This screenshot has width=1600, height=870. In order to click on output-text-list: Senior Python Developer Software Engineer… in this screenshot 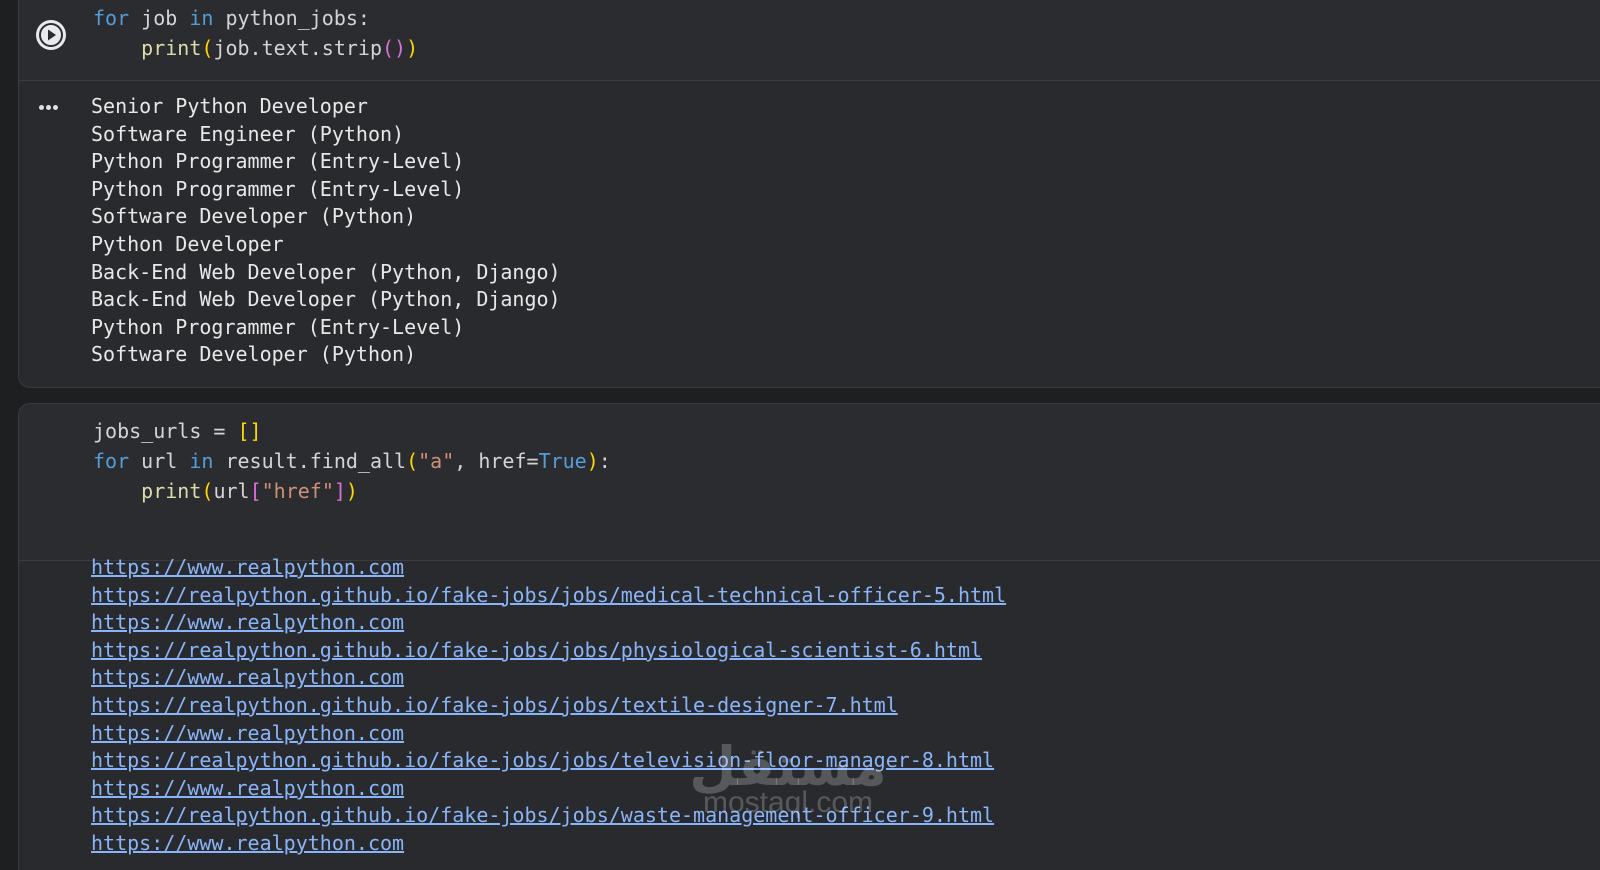, I will do `click(326, 231)`.